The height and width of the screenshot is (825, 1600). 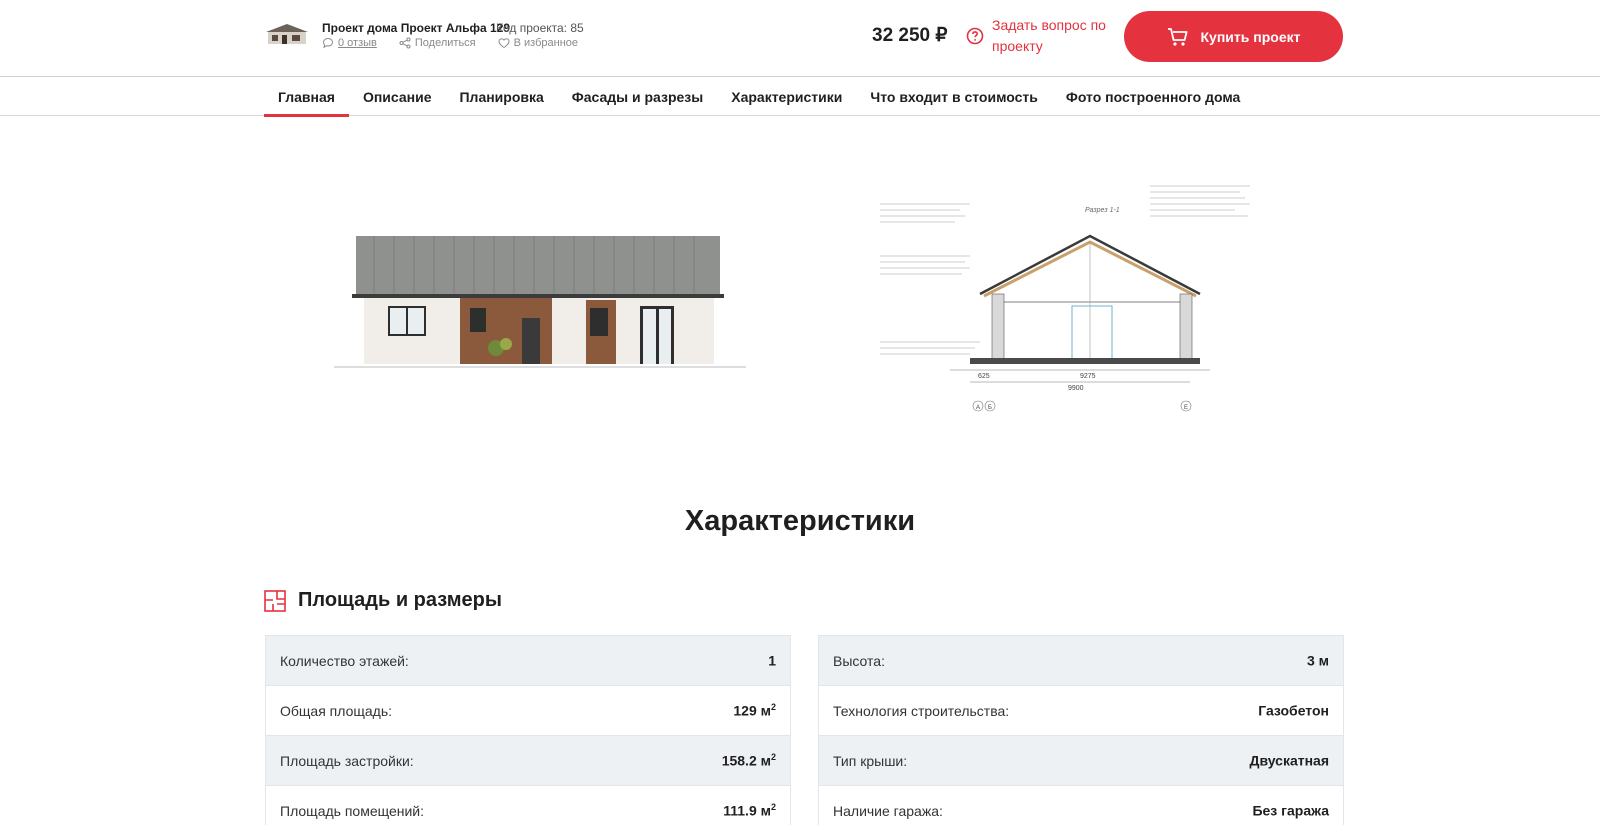 What do you see at coordinates (1049, 35) in the screenshot?
I see `ask-question-label: Задать вопрос по проекту` at bounding box center [1049, 35].